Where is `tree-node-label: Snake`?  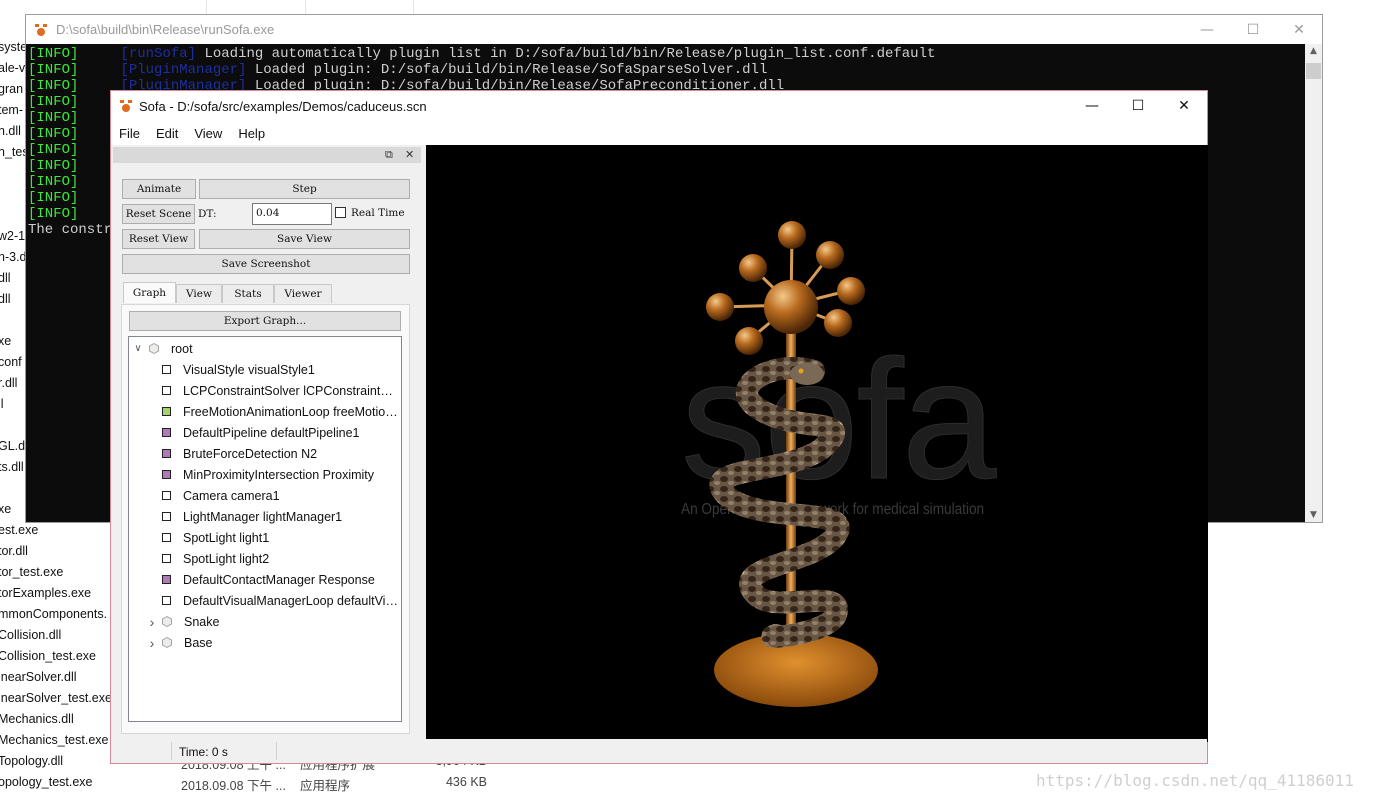
tree-node-label: Snake is located at coordinates (202, 621).